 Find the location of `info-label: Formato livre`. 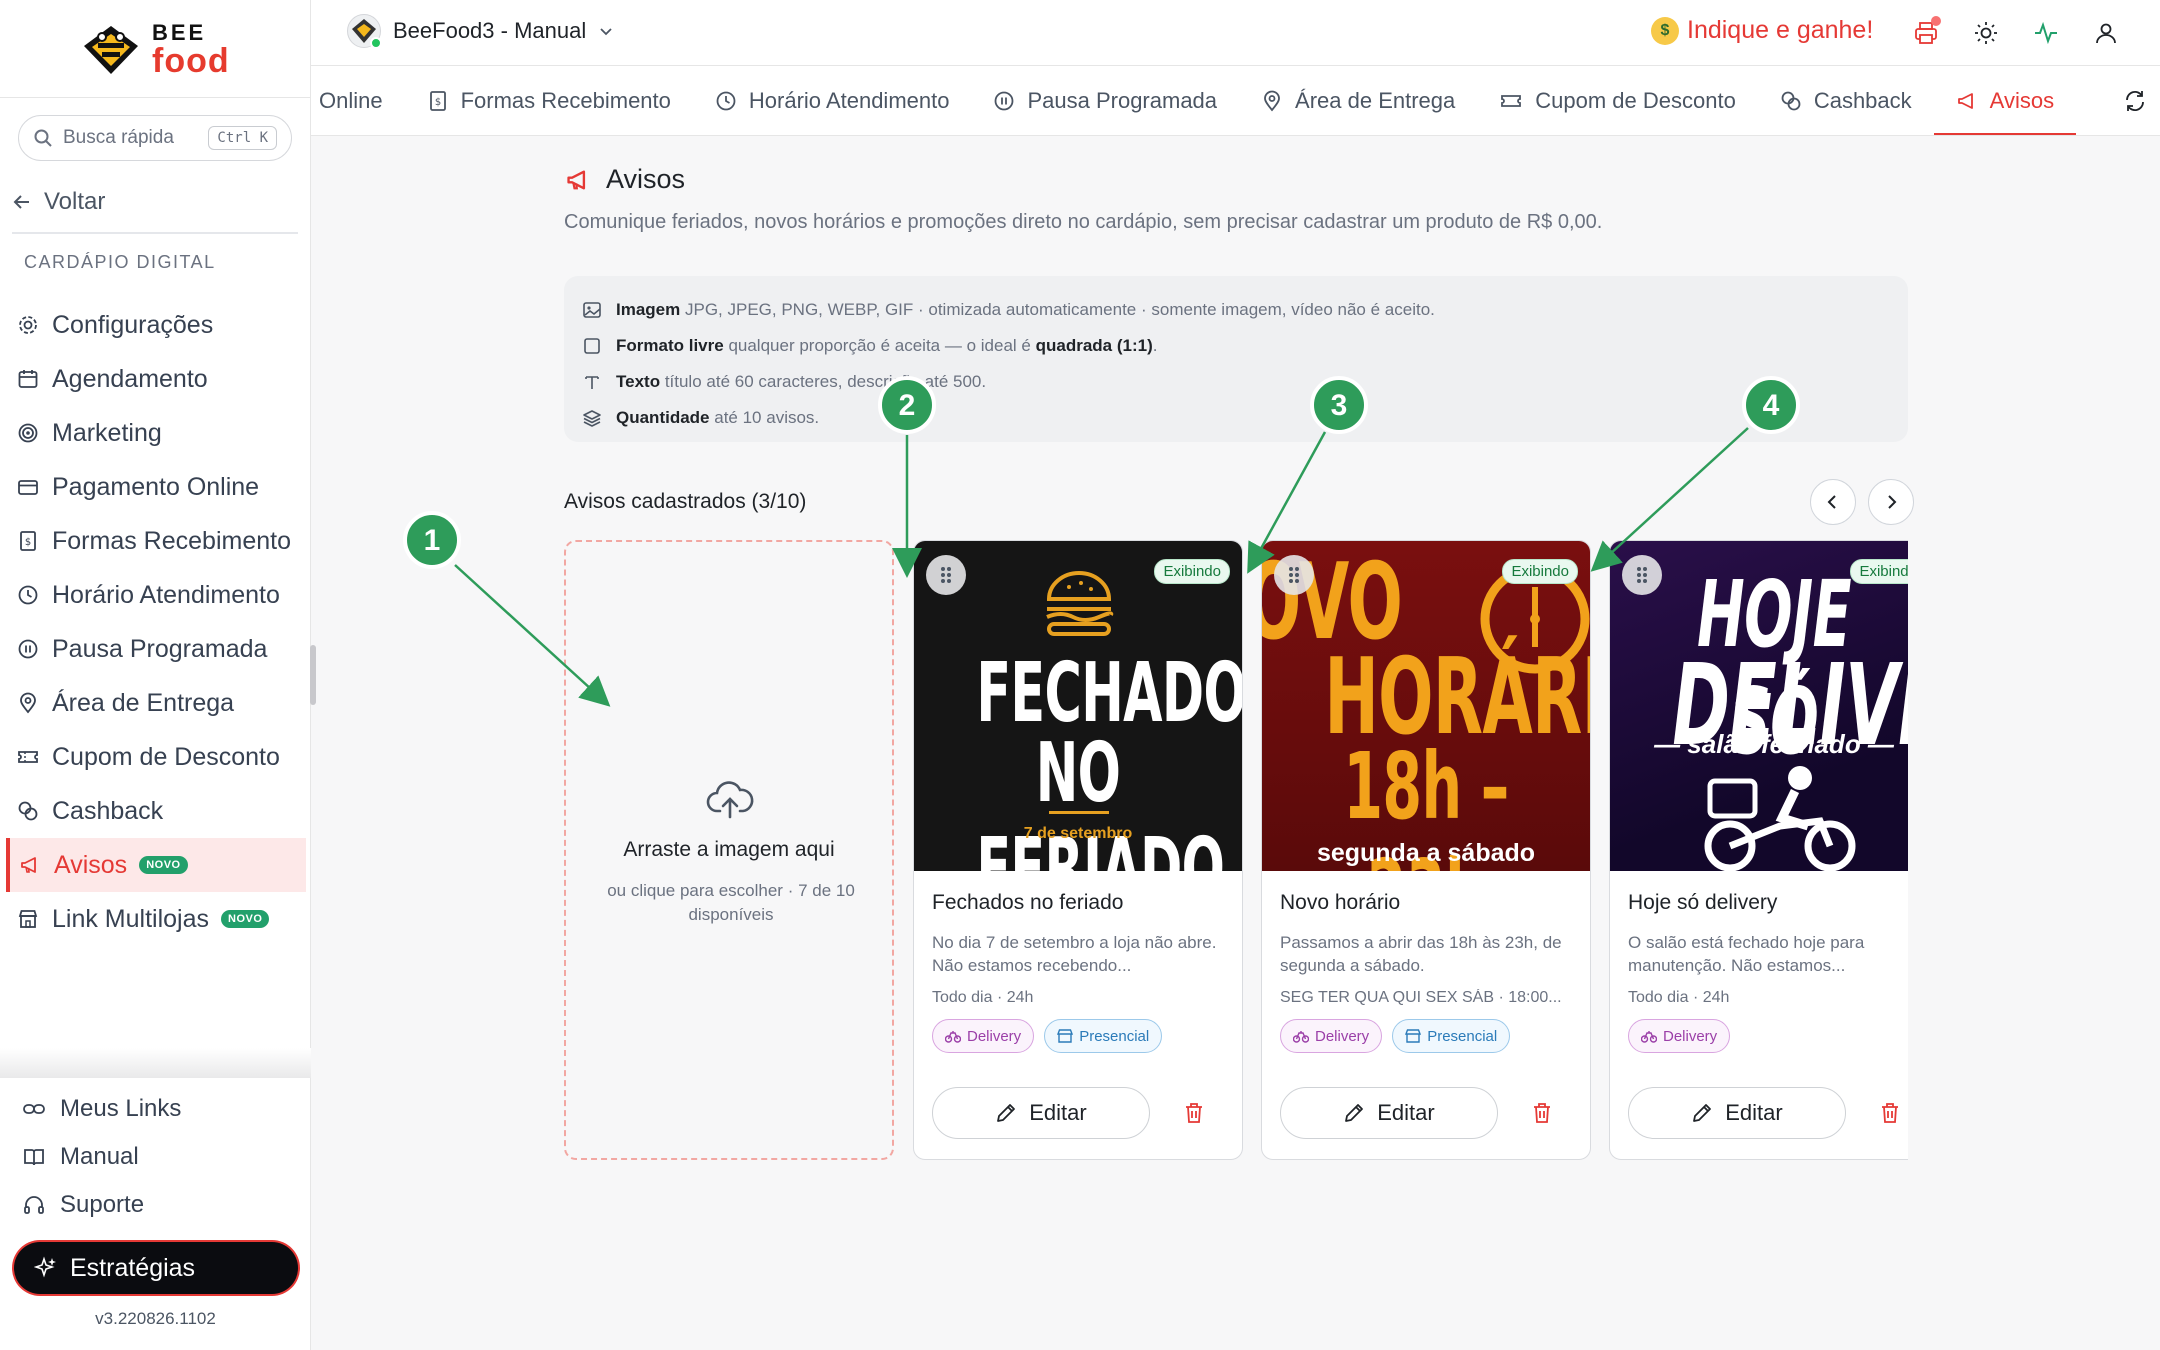

info-label: Formato livre is located at coordinates (670, 345).